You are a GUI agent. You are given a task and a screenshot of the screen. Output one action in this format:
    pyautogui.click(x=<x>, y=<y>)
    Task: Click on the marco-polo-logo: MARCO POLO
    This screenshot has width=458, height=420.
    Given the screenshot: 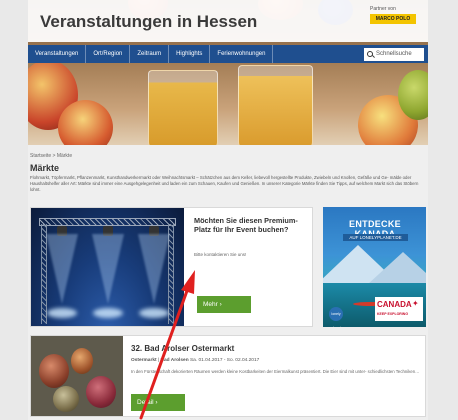 What is the action you would take?
    pyautogui.click(x=393, y=19)
    